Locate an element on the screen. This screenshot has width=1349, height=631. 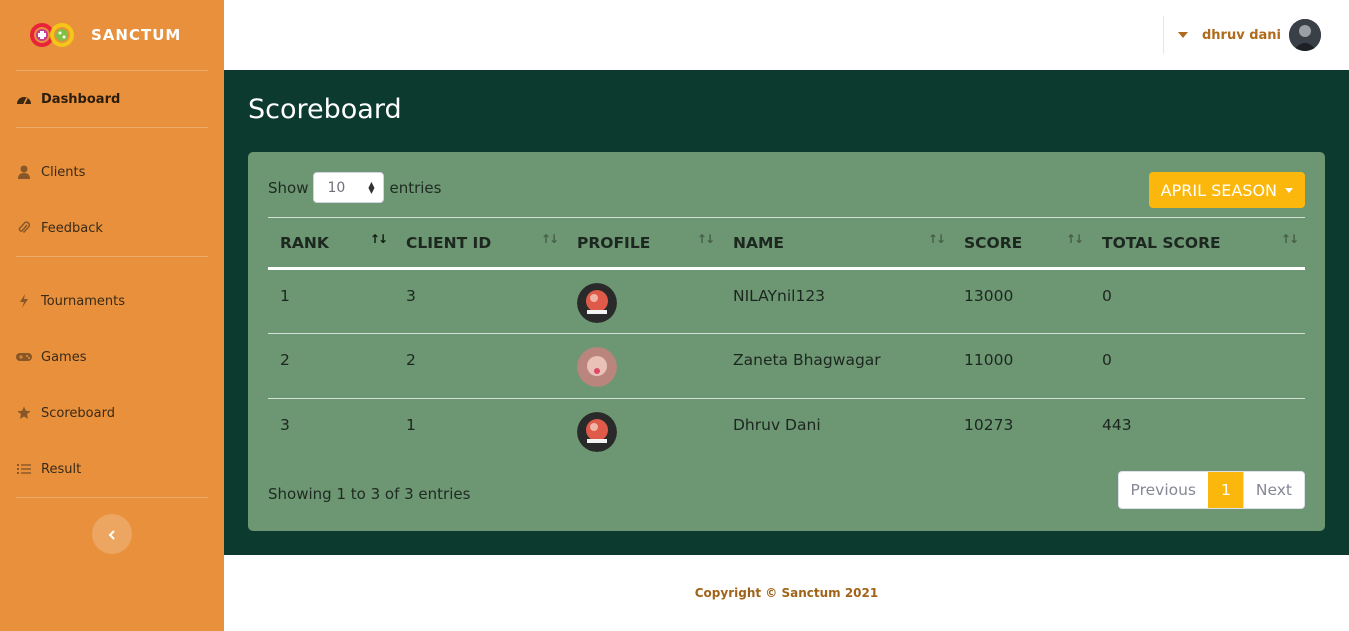
column-header-name: NAME ↑↓ is located at coordinates (836, 243).